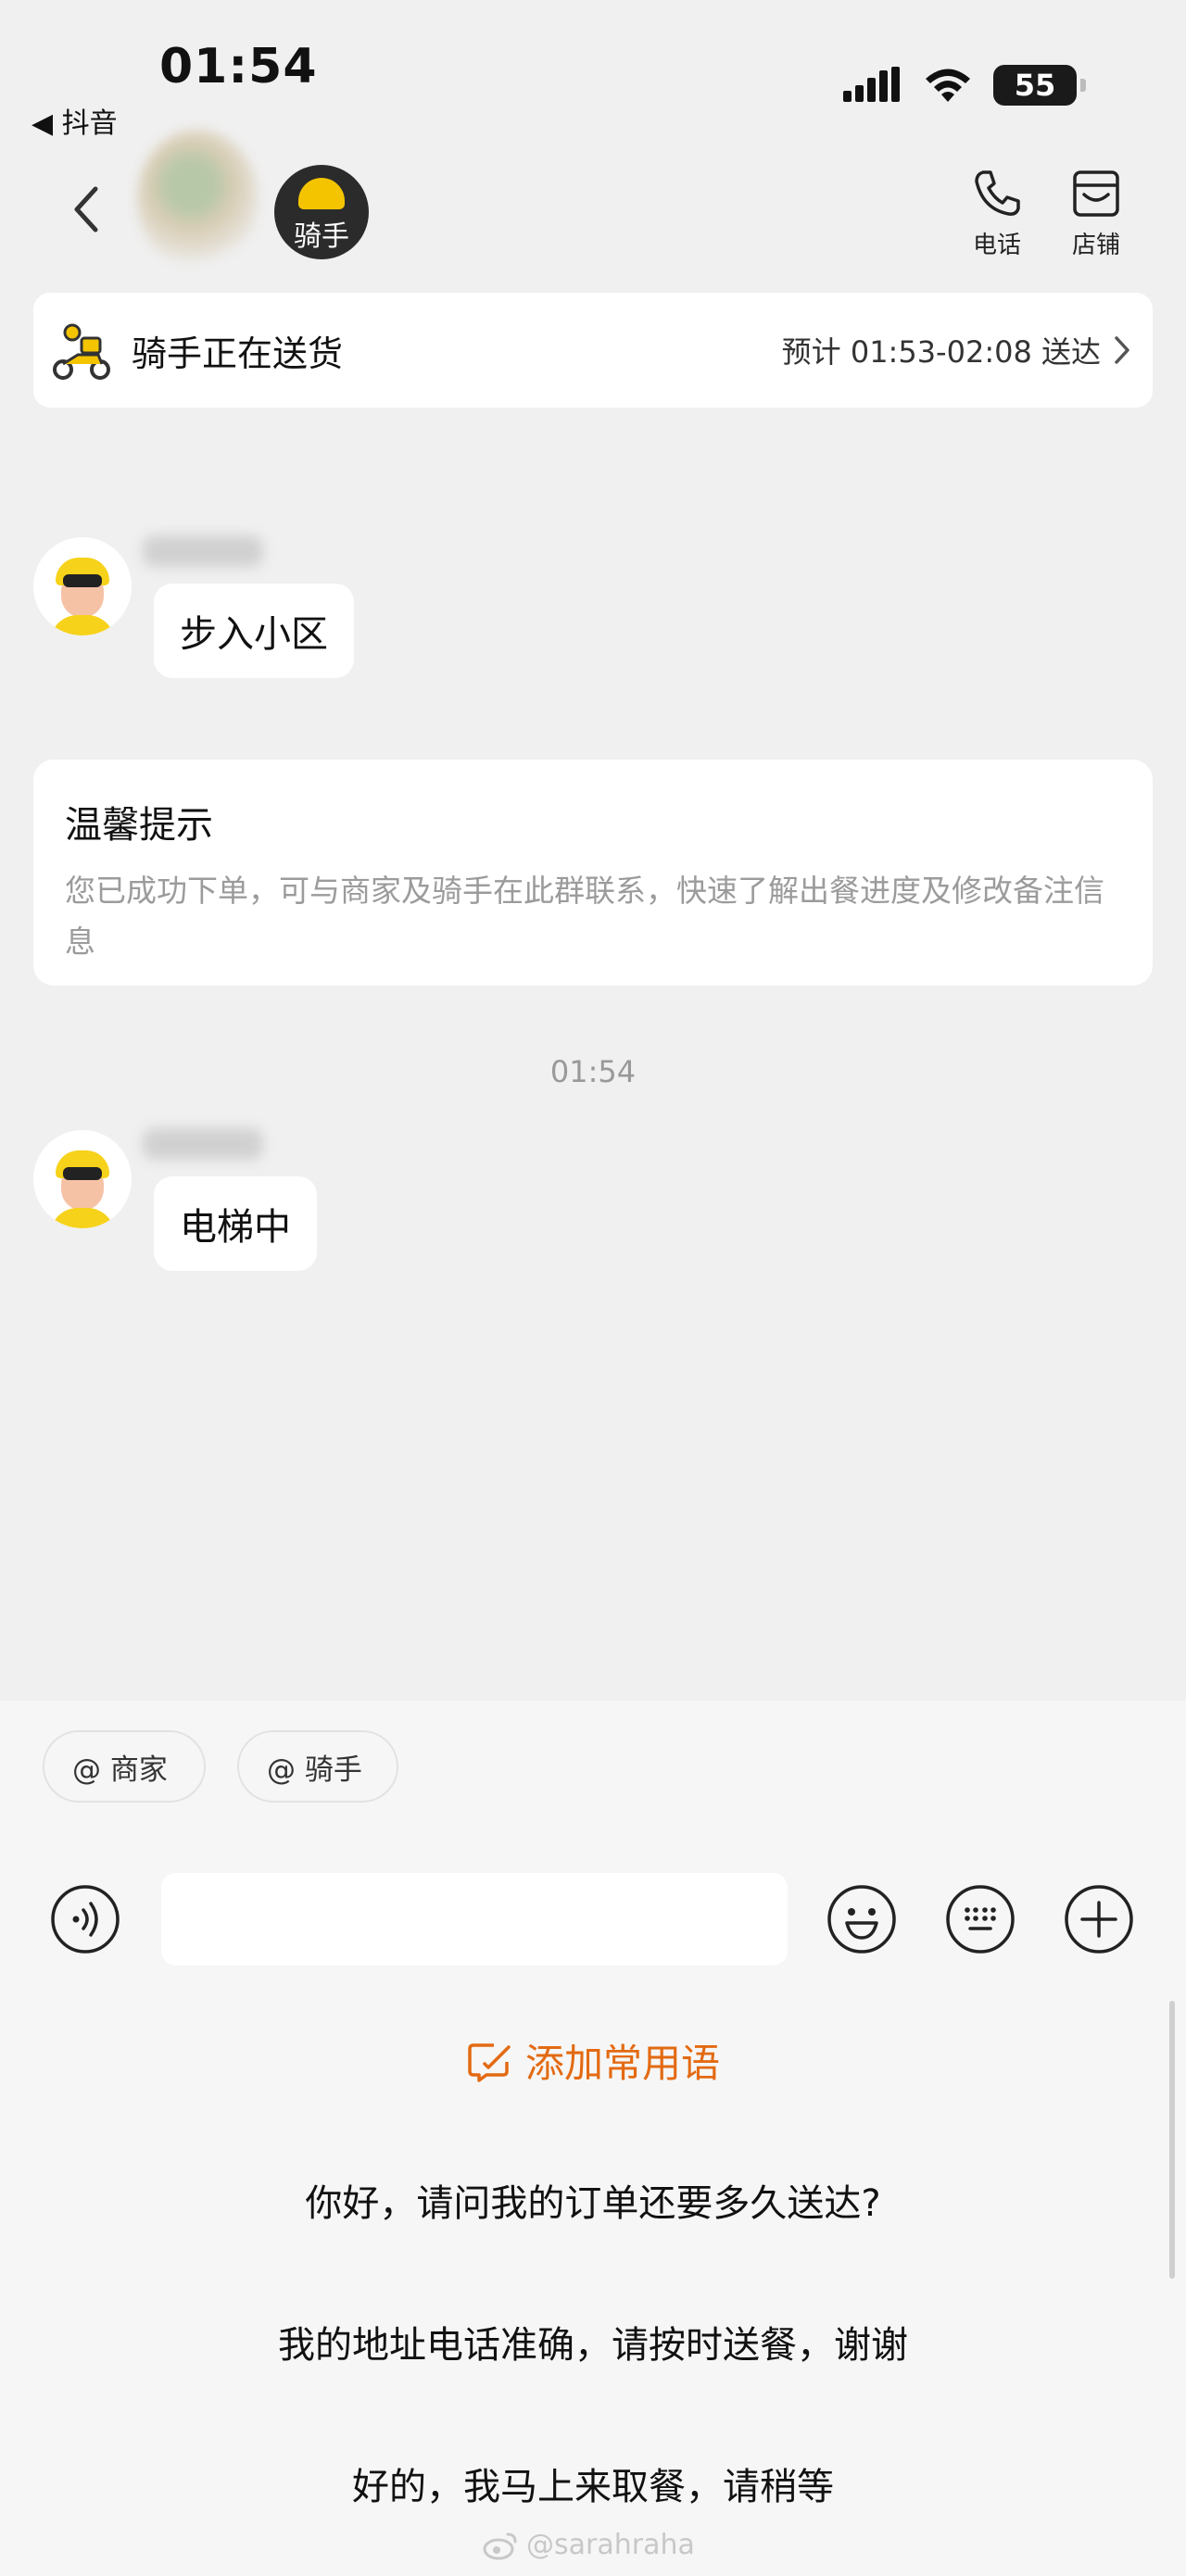 The height and width of the screenshot is (2576, 1186). I want to click on helmet-icon, so click(321, 193).